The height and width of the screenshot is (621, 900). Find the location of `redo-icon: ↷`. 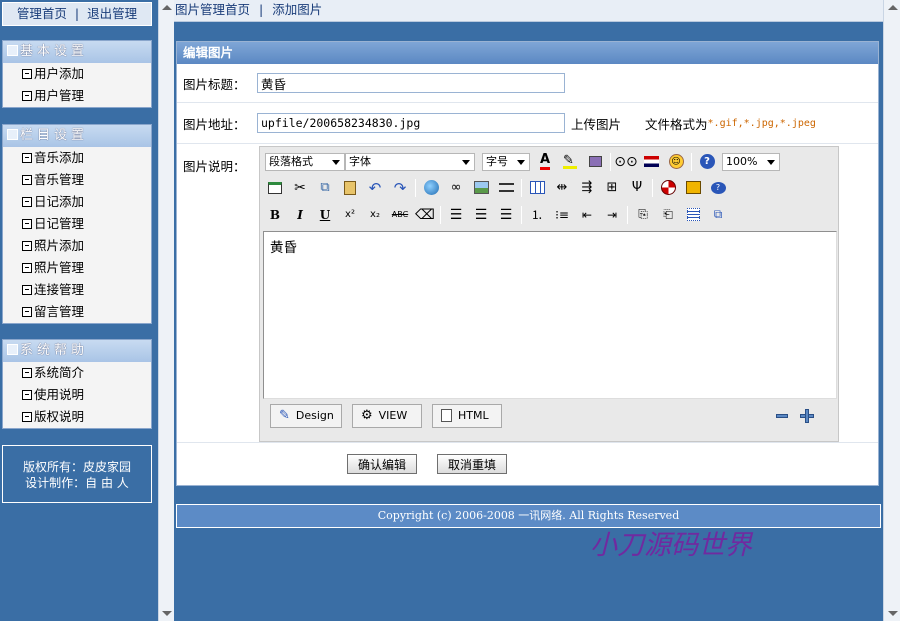

redo-icon: ↷ is located at coordinates (400, 188).